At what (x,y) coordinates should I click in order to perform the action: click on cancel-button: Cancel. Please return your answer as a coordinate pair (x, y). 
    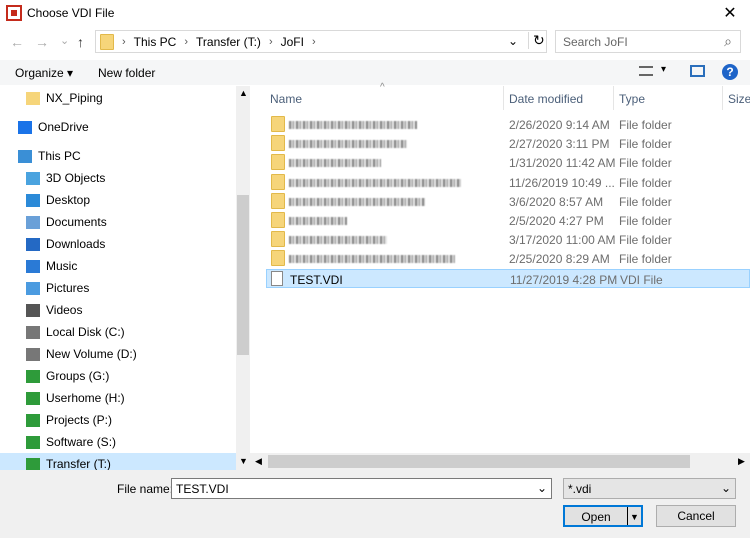
    Looking at the image, I should click on (696, 516).